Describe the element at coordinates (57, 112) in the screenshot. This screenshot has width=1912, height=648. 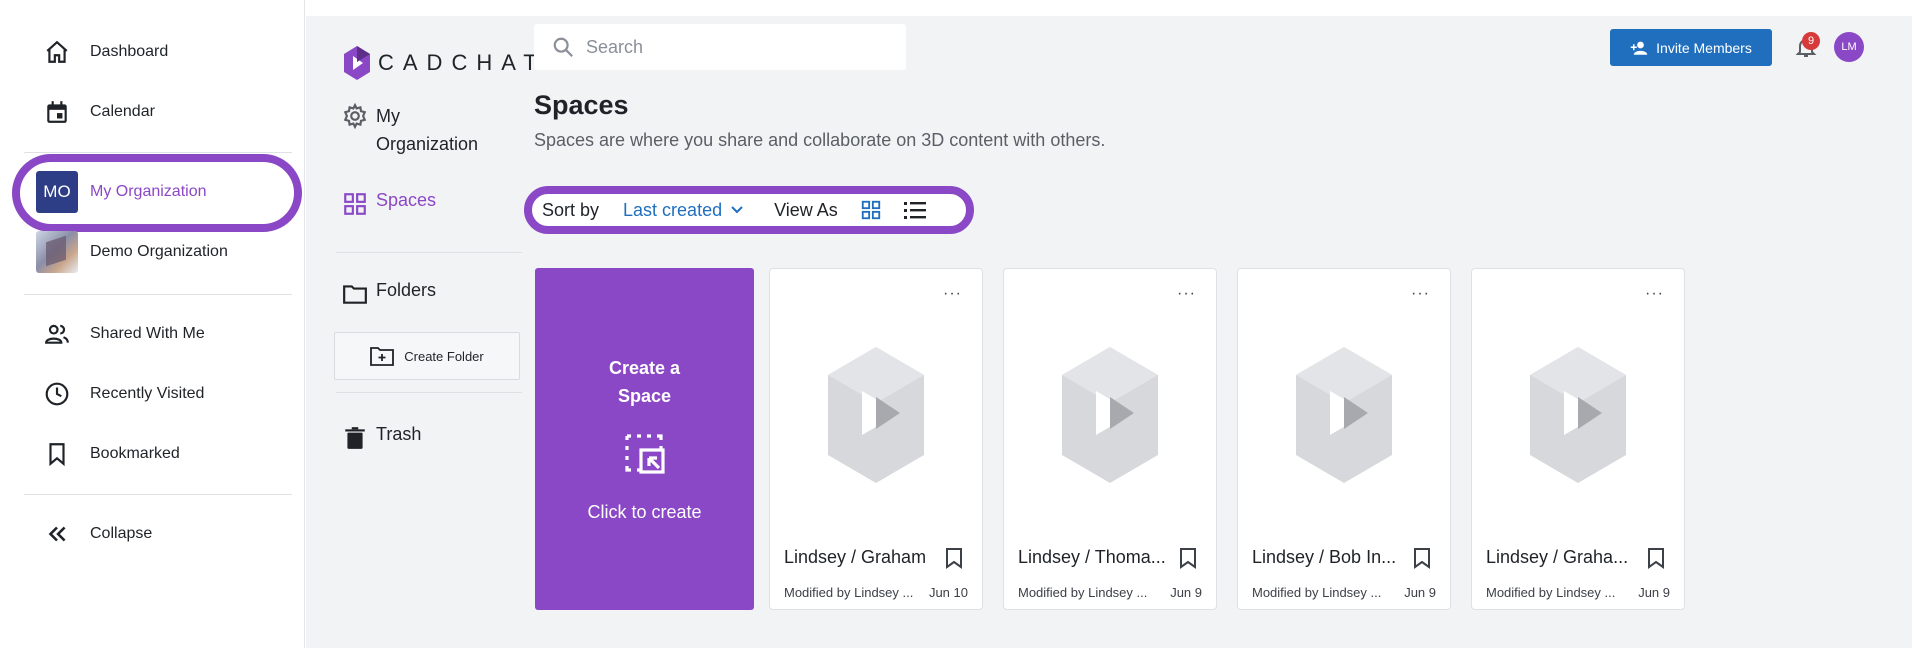
I see `calendar-icon` at that location.